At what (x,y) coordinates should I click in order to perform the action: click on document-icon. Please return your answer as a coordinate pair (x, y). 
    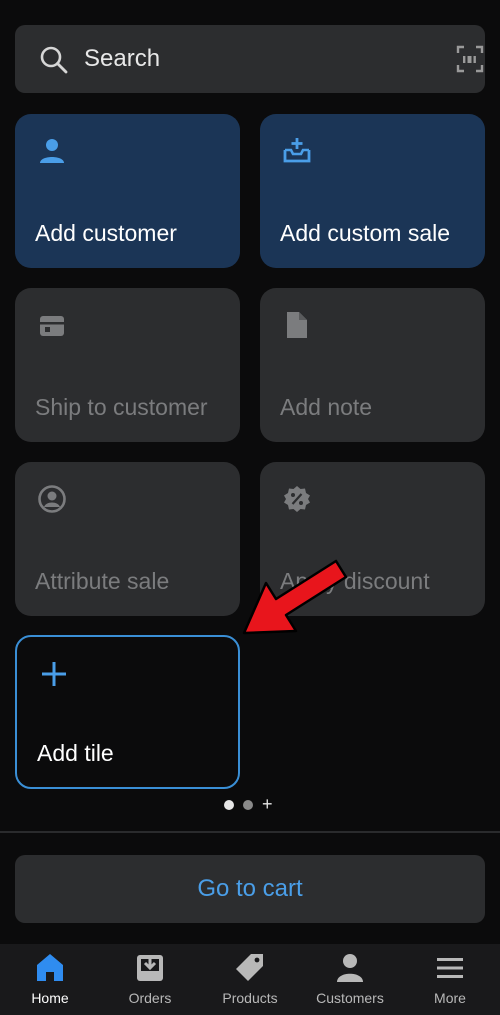
    Looking at the image, I should click on (297, 325).